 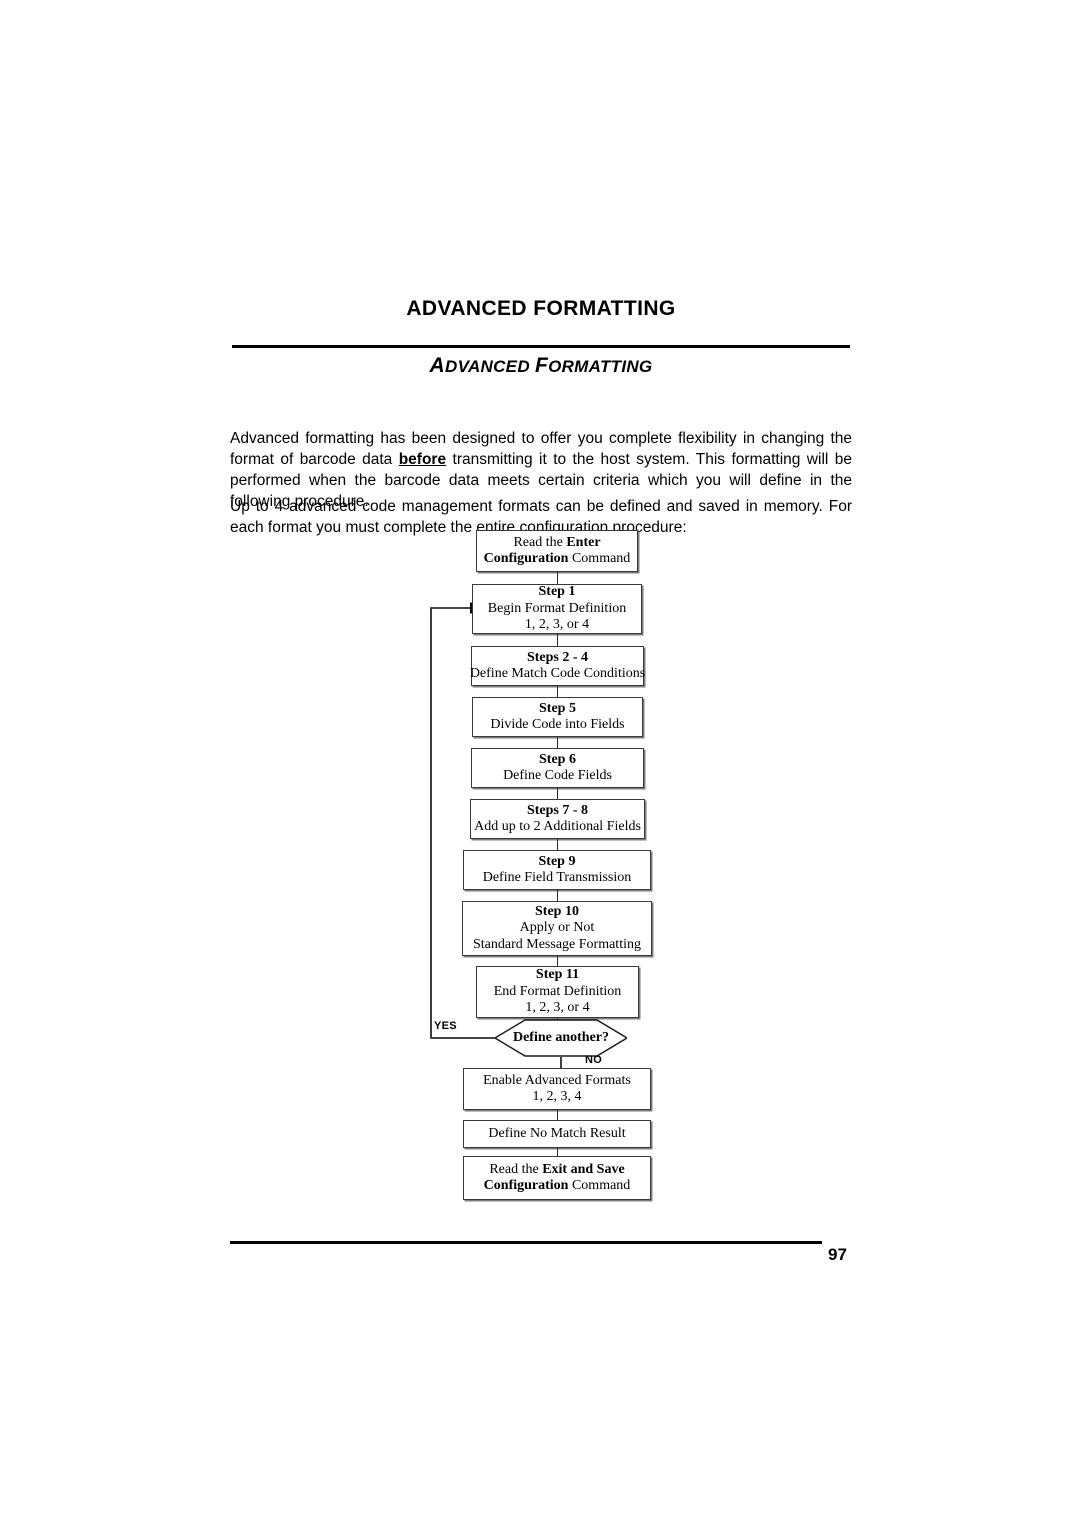 What do you see at coordinates (490, 366) in the screenshot?
I see `section-title-advanced: DVANCED` at bounding box center [490, 366].